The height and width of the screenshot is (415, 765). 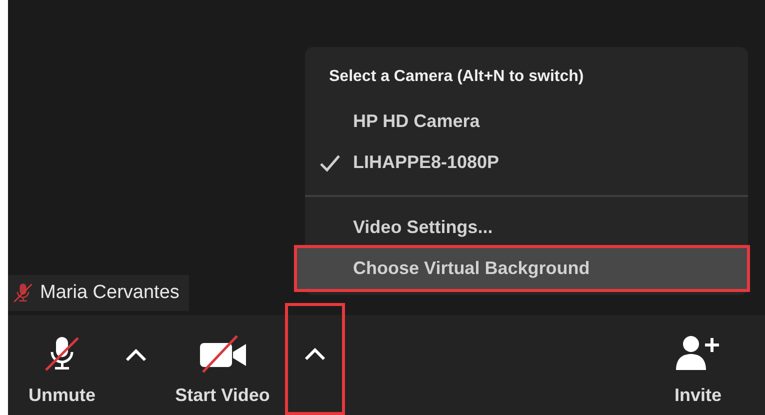 What do you see at coordinates (110, 292) in the screenshot?
I see `participant-name: Maria Cervantes` at bounding box center [110, 292].